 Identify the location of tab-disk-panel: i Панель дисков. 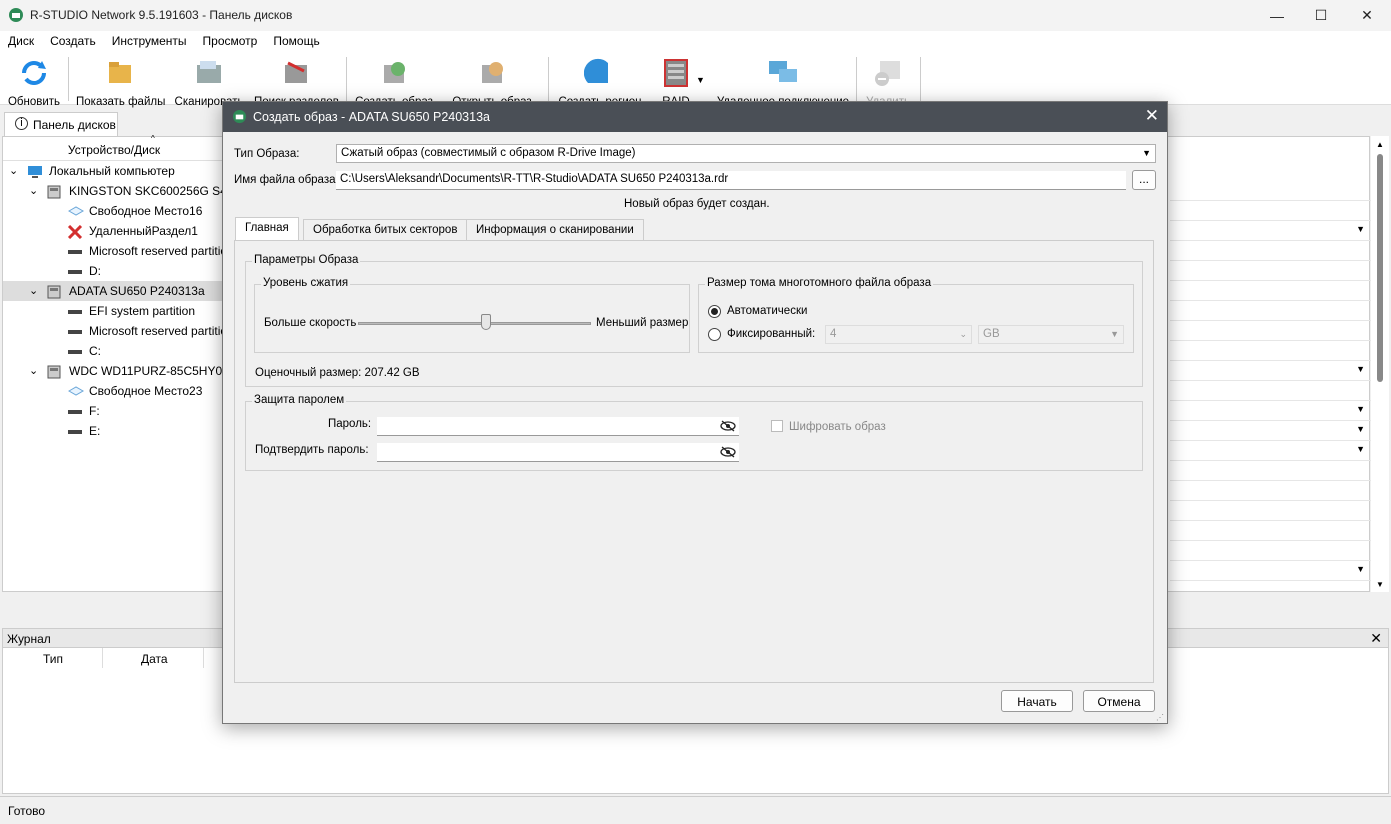
(61, 124).